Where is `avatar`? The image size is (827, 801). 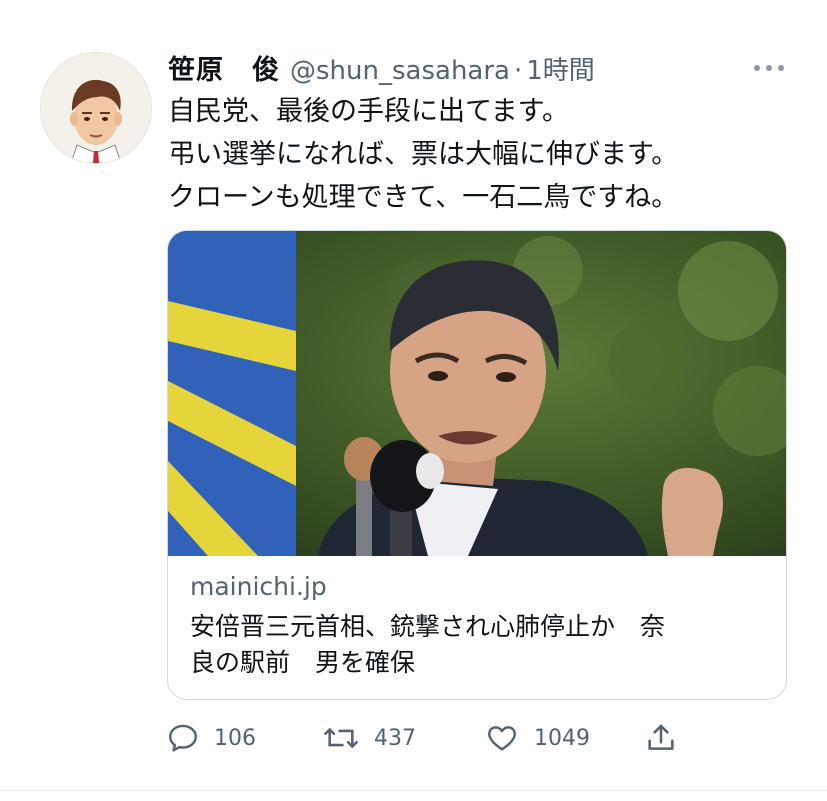 avatar is located at coordinates (96, 108).